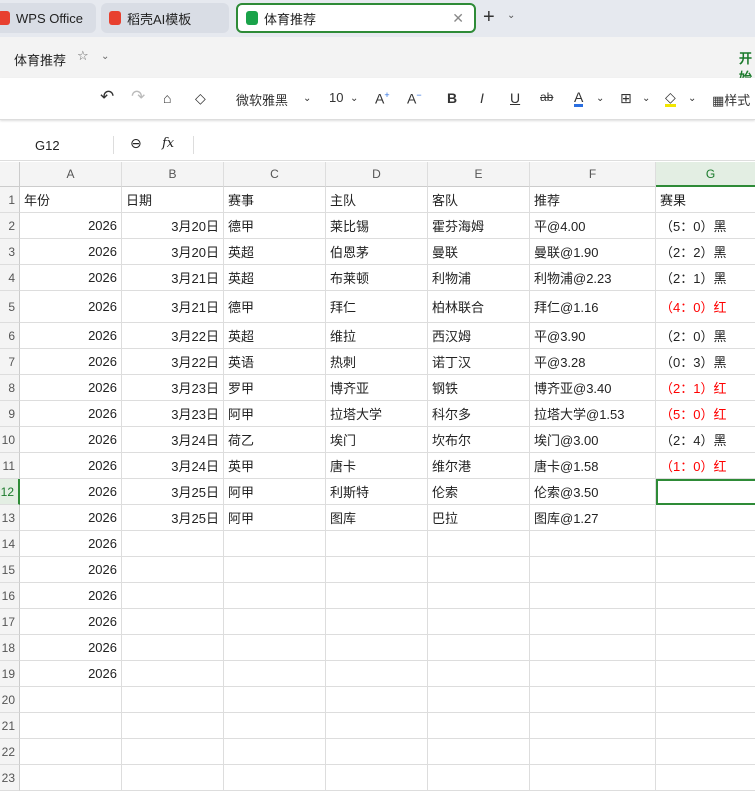 This screenshot has width=755, height=806. What do you see at coordinates (377, 174) in the screenshot?
I see `column-header-D: D` at bounding box center [377, 174].